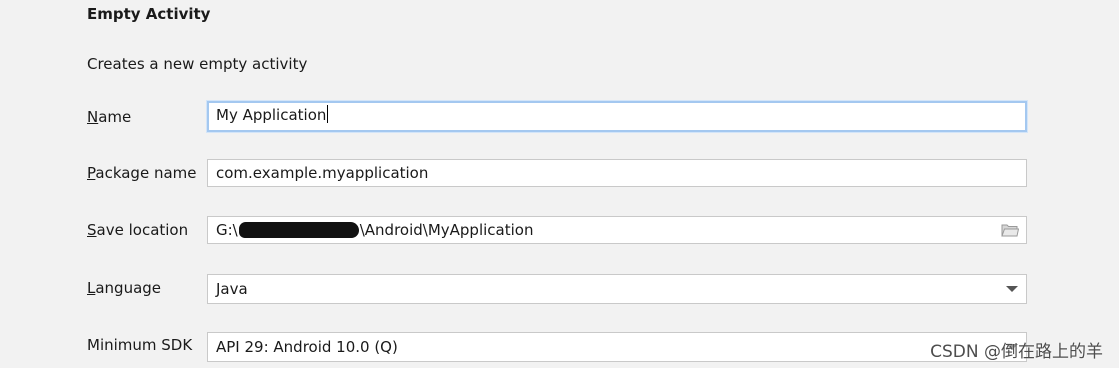  I want to click on csdn-watermark: CSDN @倒在路上的羊, so click(1016, 352).